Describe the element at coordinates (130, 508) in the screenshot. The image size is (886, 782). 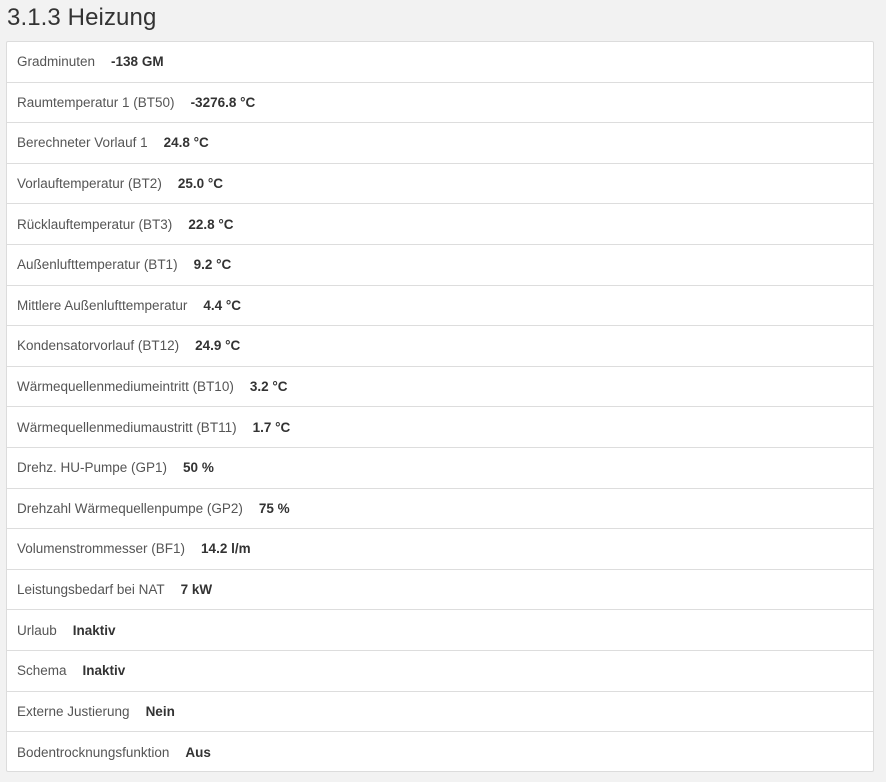
I see `parameter-label: Drehzahl Wärmequellenpumpe (GP2)` at that location.